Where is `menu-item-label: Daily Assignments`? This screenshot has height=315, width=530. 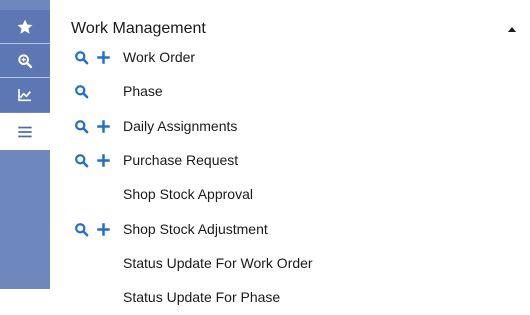 menu-item-label: Daily Assignments is located at coordinates (180, 126).